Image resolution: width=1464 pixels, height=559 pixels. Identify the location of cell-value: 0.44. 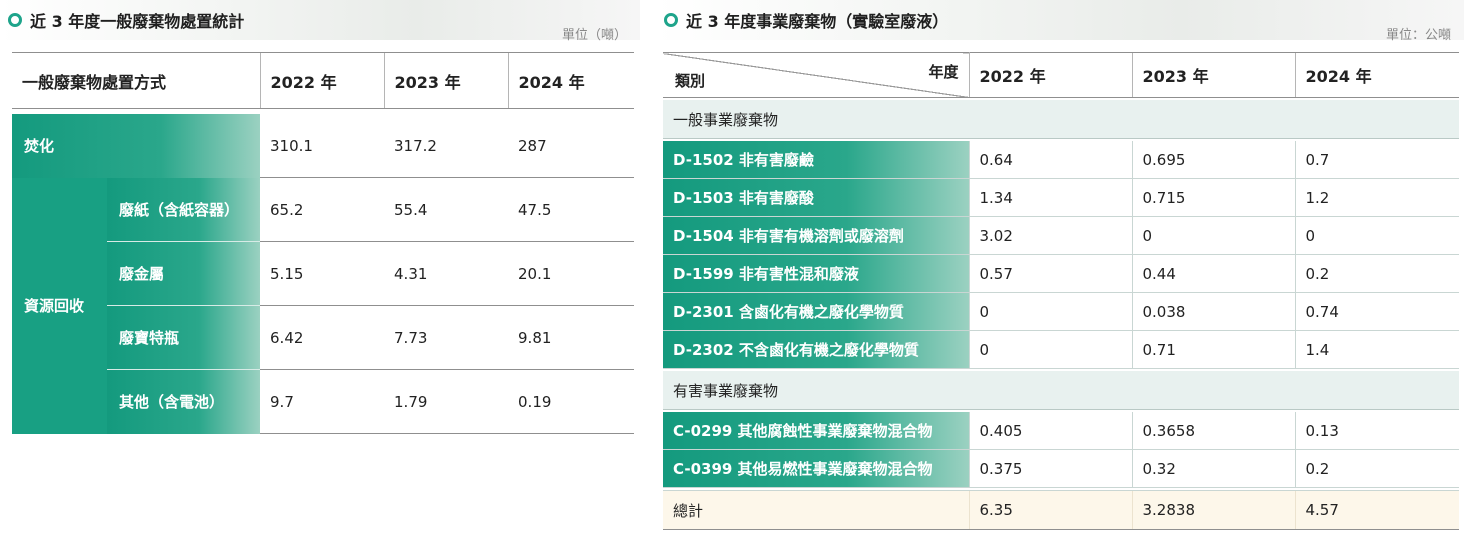
(1213, 273).